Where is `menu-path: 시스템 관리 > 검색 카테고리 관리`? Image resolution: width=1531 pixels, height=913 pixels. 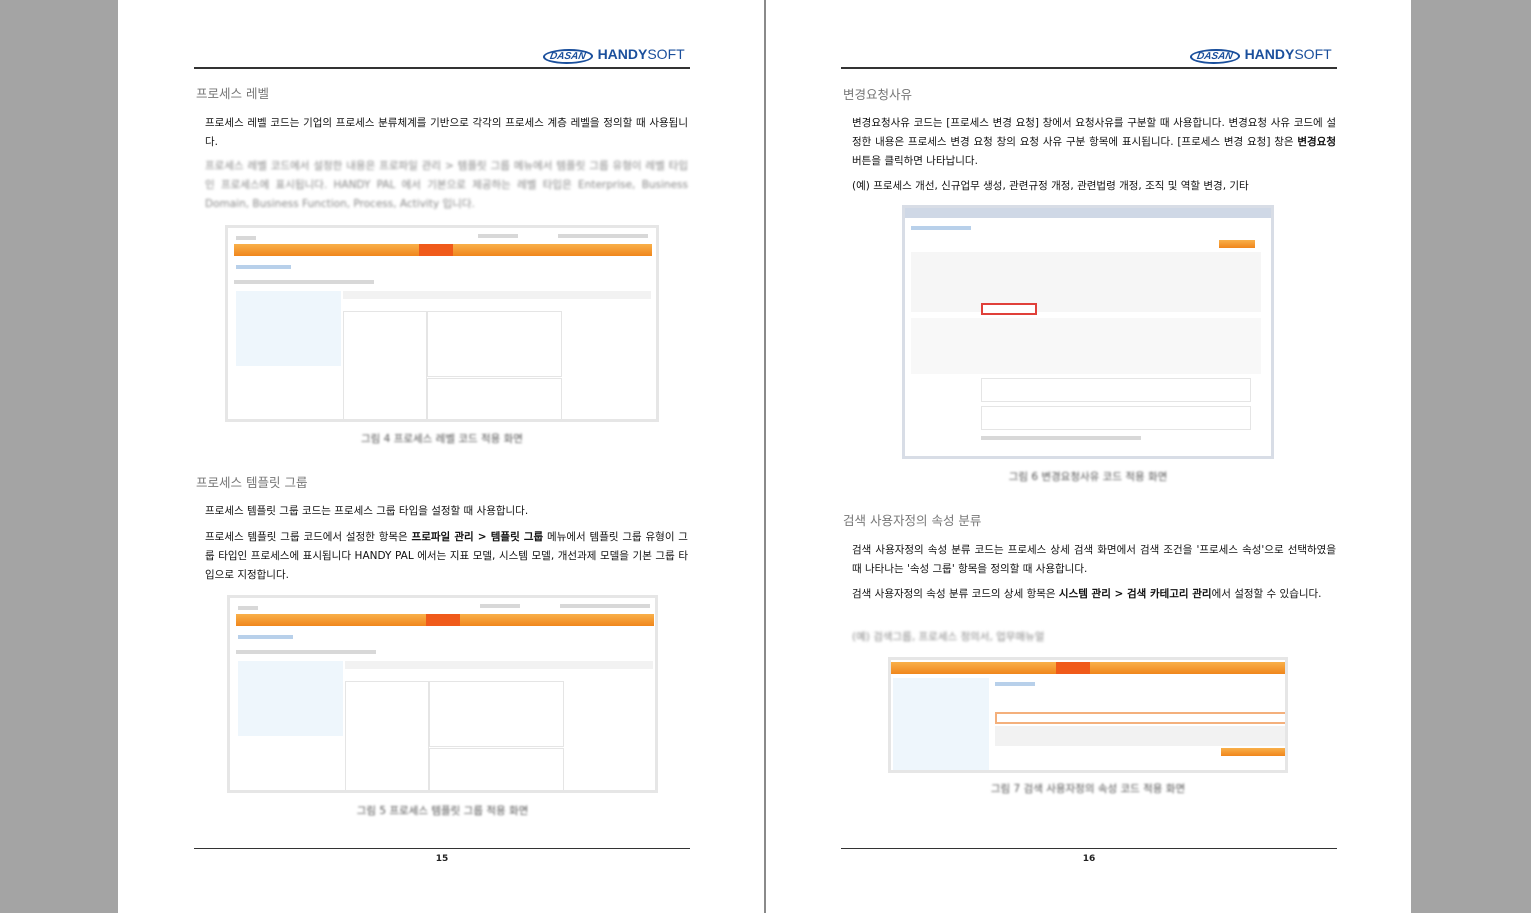
menu-path: 시스템 관리 > 검색 카테고리 관리 is located at coordinates (1135, 594).